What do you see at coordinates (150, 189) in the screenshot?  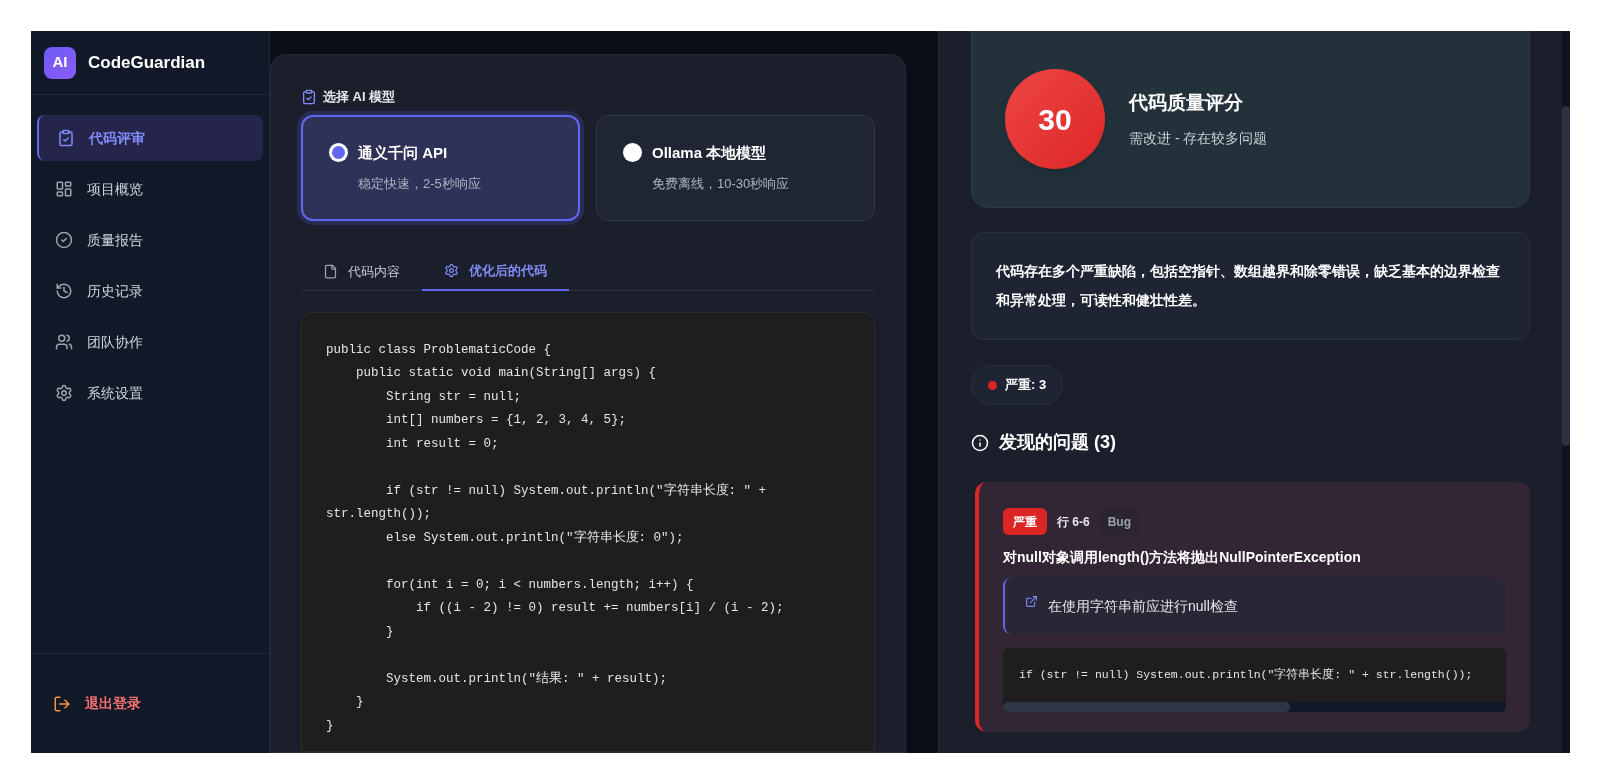 I see `nav-item: 项目概览` at bounding box center [150, 189].